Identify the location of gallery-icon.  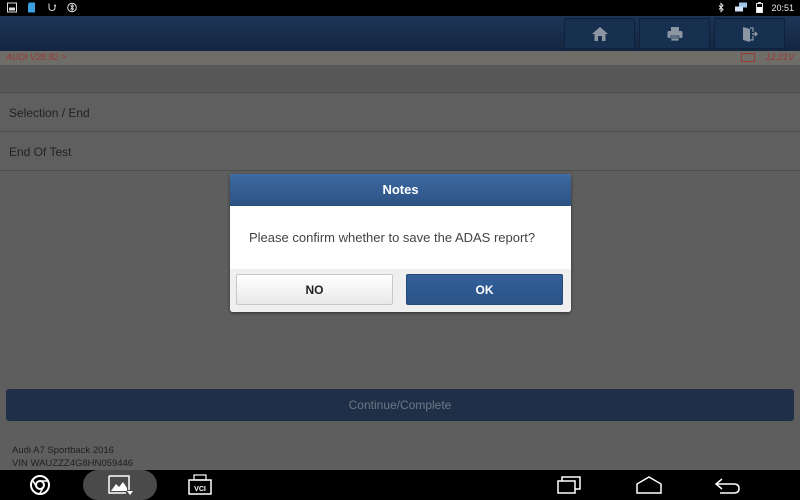
(12, 7).